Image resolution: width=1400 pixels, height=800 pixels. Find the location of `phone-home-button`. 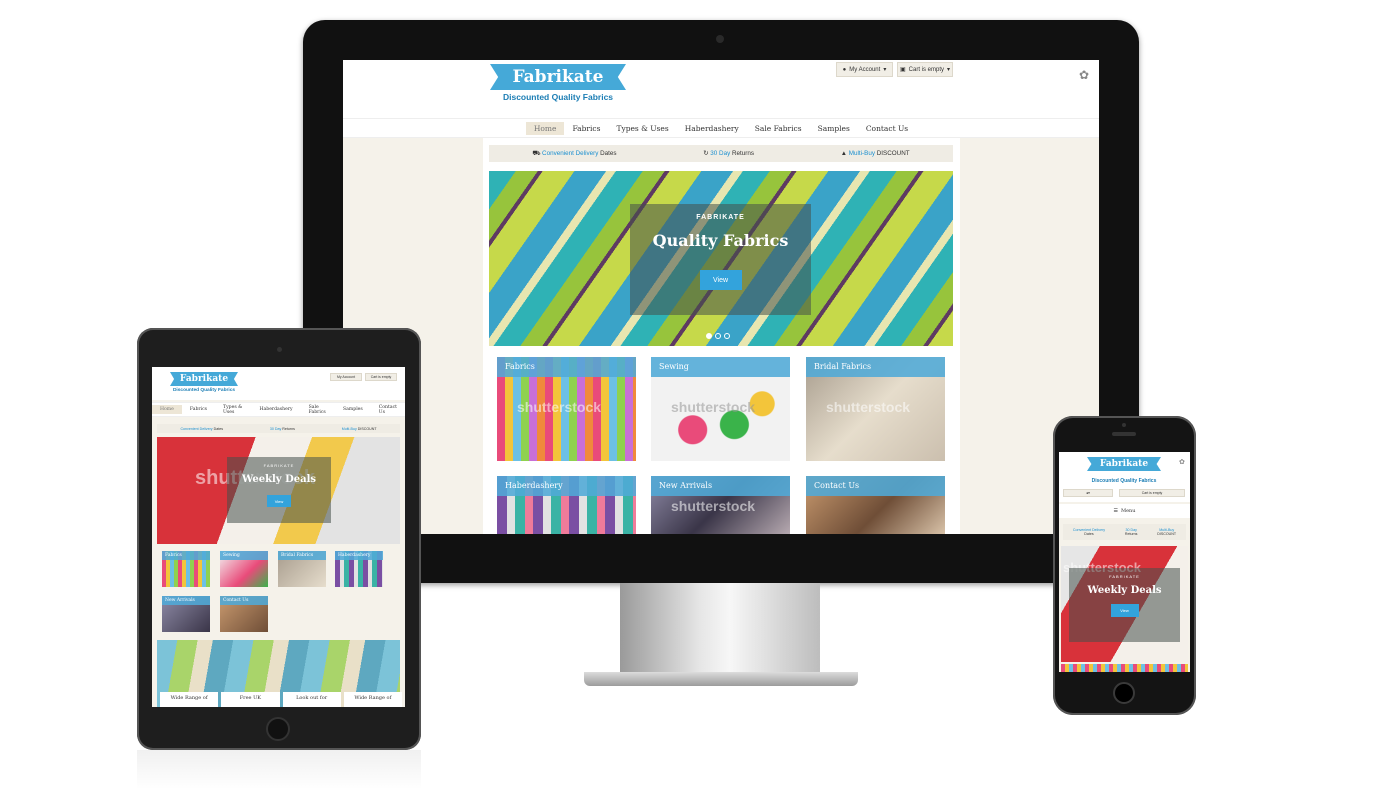

phone-home-button is located at coordinates (1124, 693).